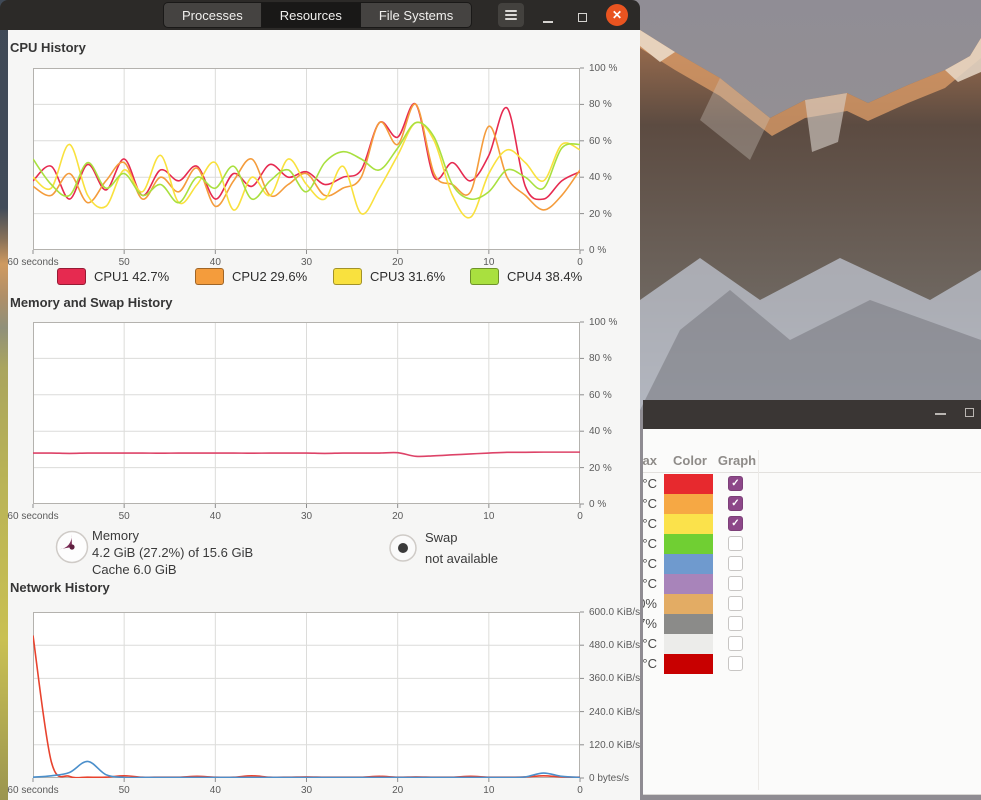 This screenshot has height=800, width=981. I want to click on x-axis-label: 30, so click(306, 262).